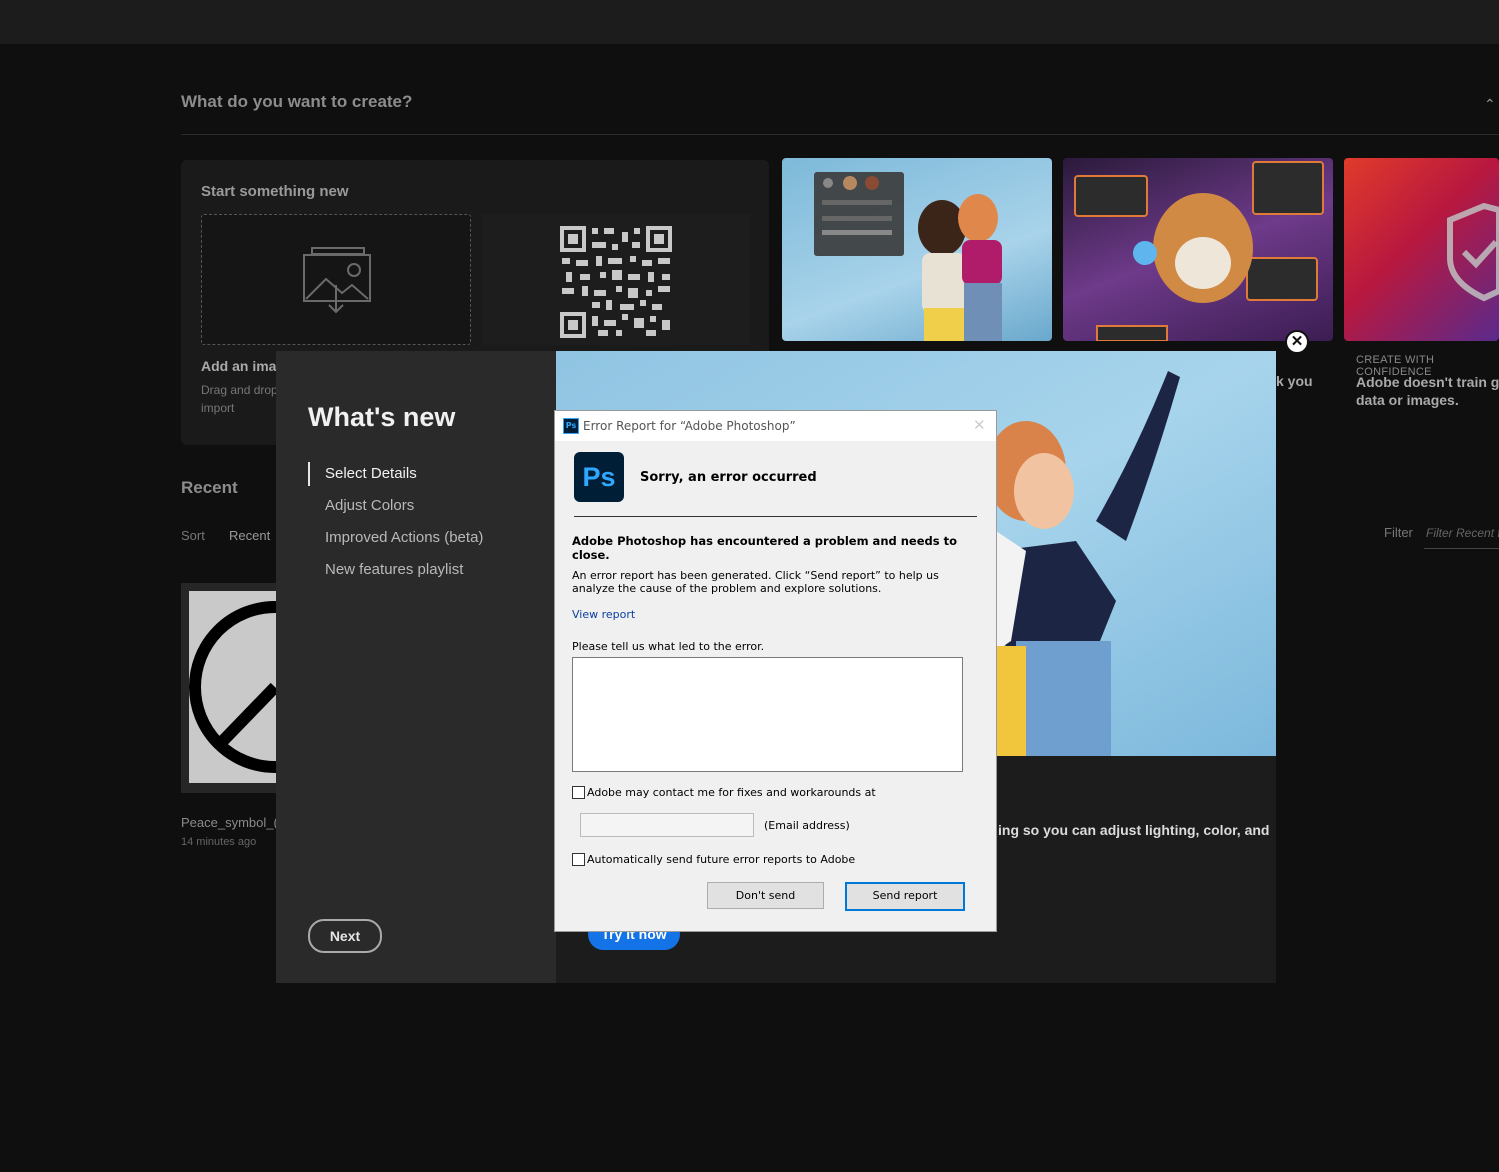  I want to click on sort-label: Sort, so click(193, 535).